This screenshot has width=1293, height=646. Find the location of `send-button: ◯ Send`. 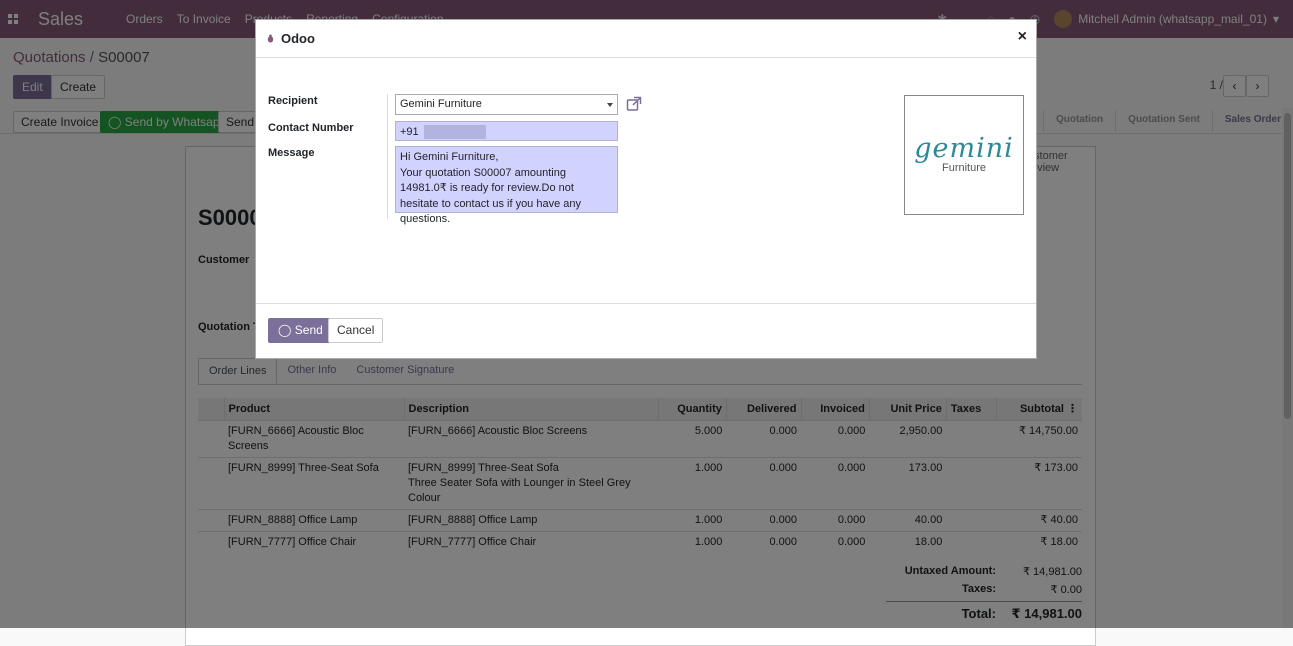

send-button: ◯ Send is located at coordinates (300, 330).